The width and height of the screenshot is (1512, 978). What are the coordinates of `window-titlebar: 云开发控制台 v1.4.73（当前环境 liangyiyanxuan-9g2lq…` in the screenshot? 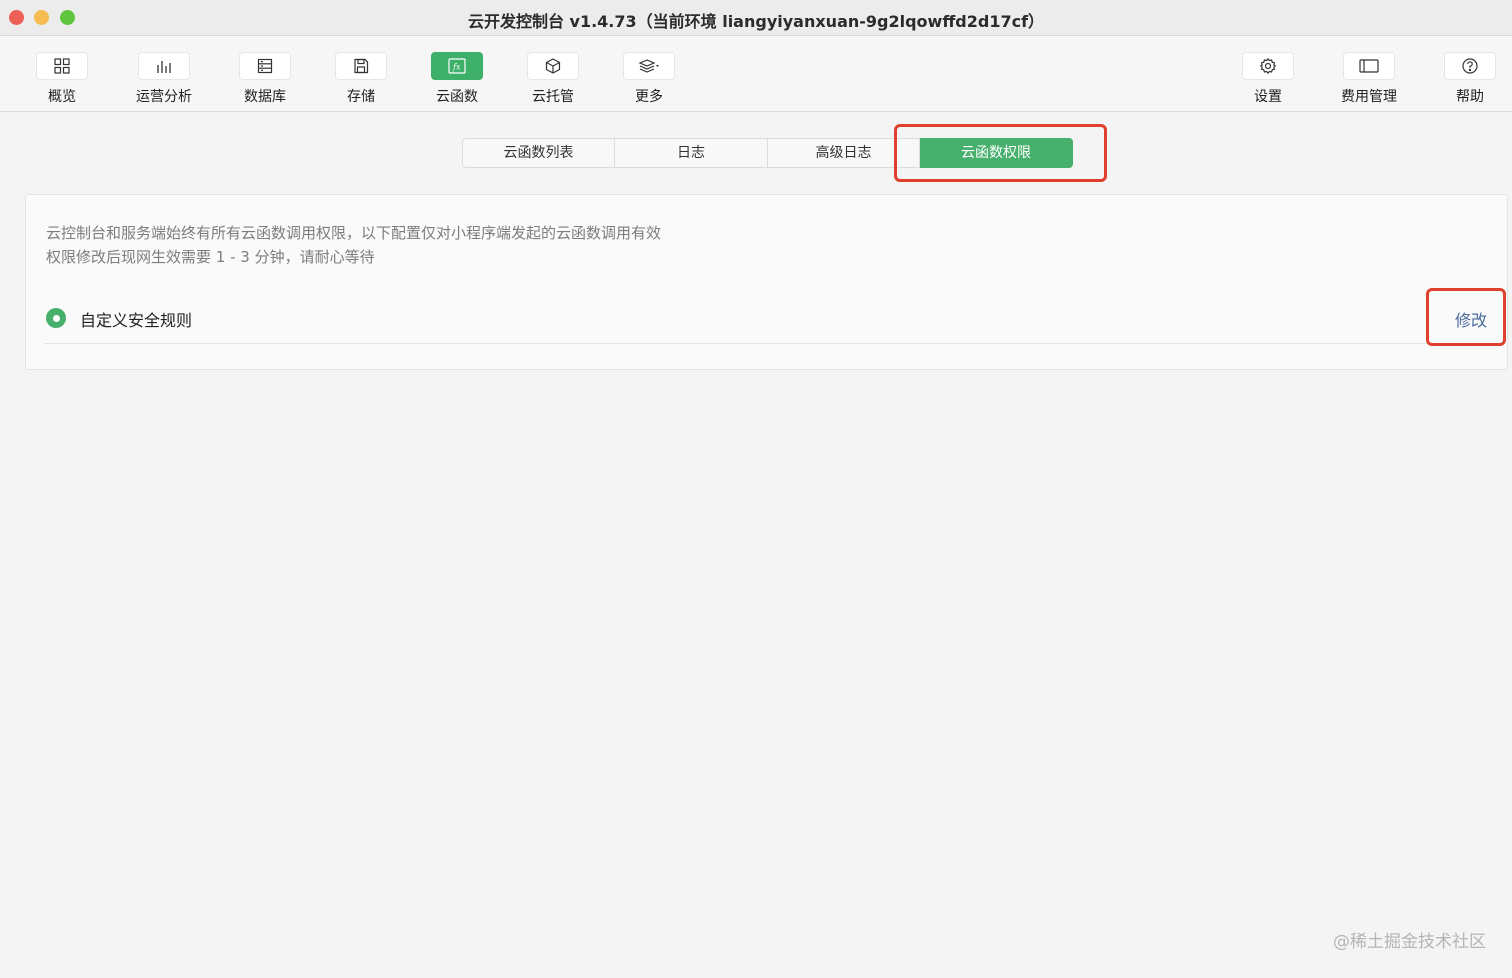 It's located at (756, 18).